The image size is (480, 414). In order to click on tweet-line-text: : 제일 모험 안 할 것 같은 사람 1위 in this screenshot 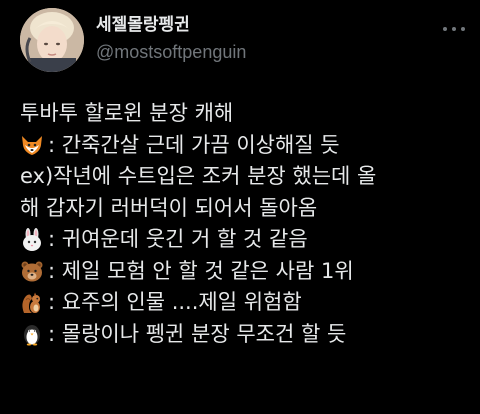, I will do `click(201, 270)`.